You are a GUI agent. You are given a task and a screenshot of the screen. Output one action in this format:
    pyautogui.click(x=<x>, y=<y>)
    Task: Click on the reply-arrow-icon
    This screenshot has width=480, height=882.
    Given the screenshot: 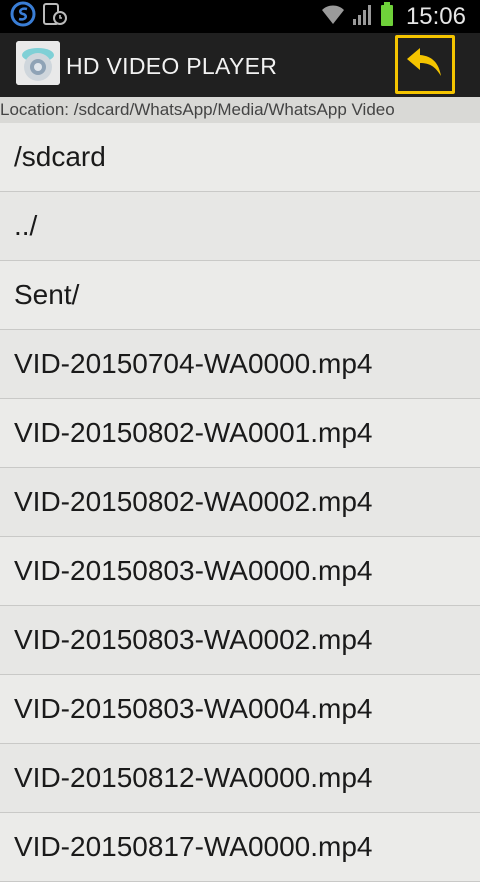 What is the action you would take?
    pyautogui.click(x=425, y=64)
    